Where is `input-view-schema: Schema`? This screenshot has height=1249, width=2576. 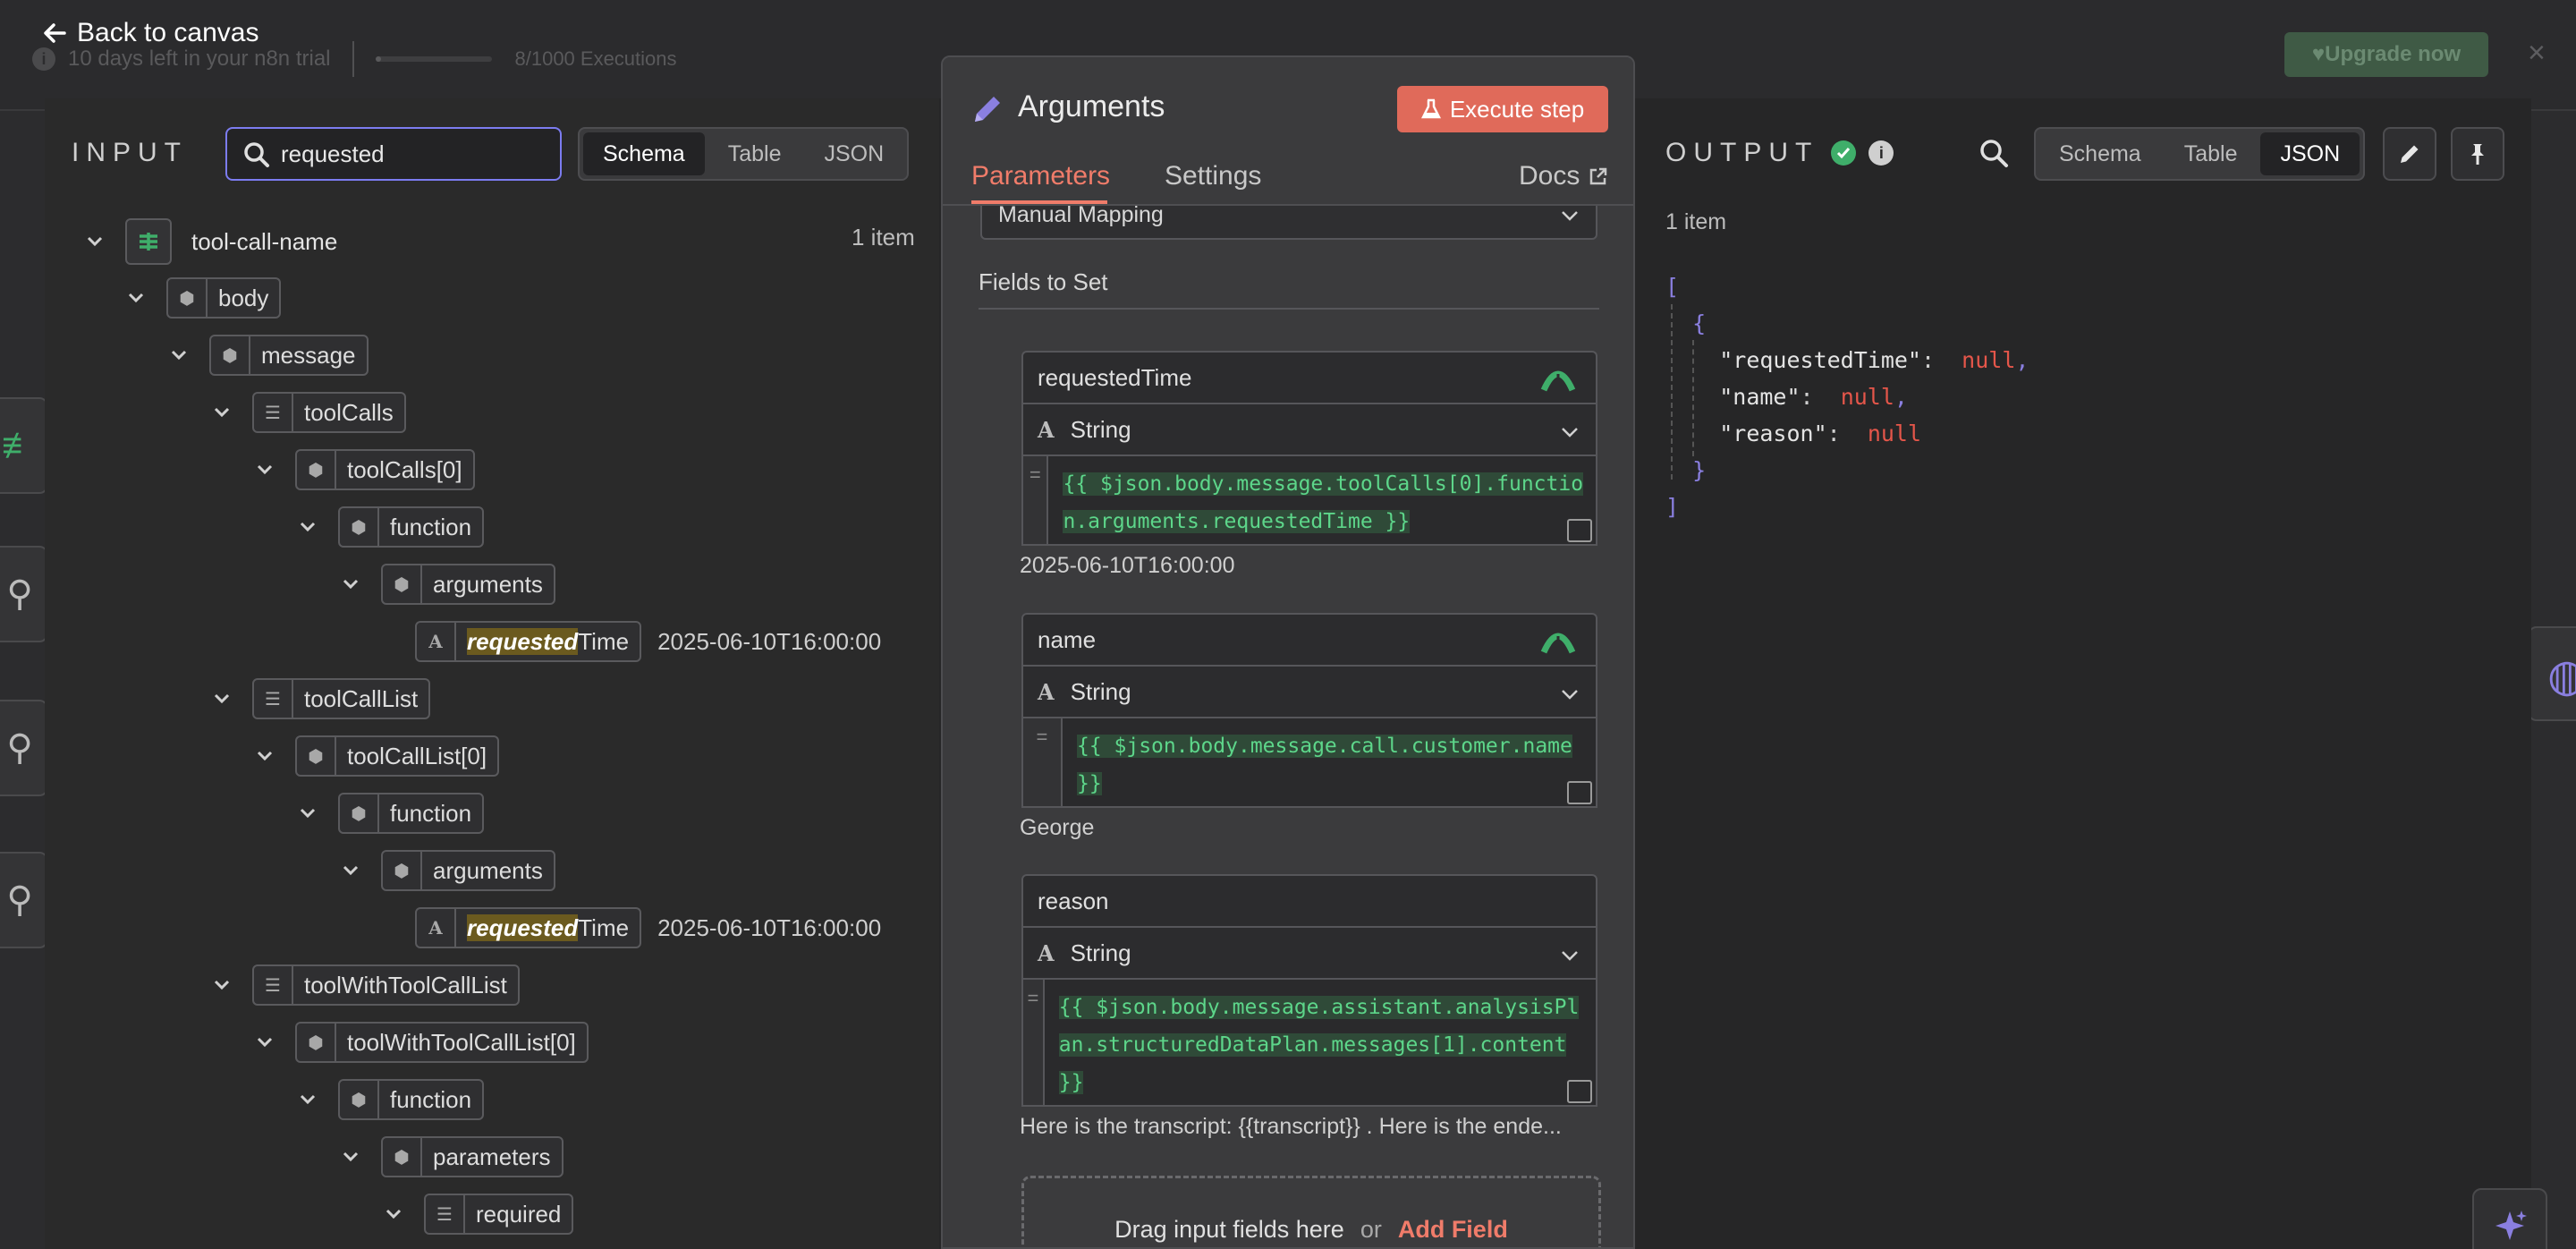 input-view-schema: Schema is located at coordinates (644, 153).